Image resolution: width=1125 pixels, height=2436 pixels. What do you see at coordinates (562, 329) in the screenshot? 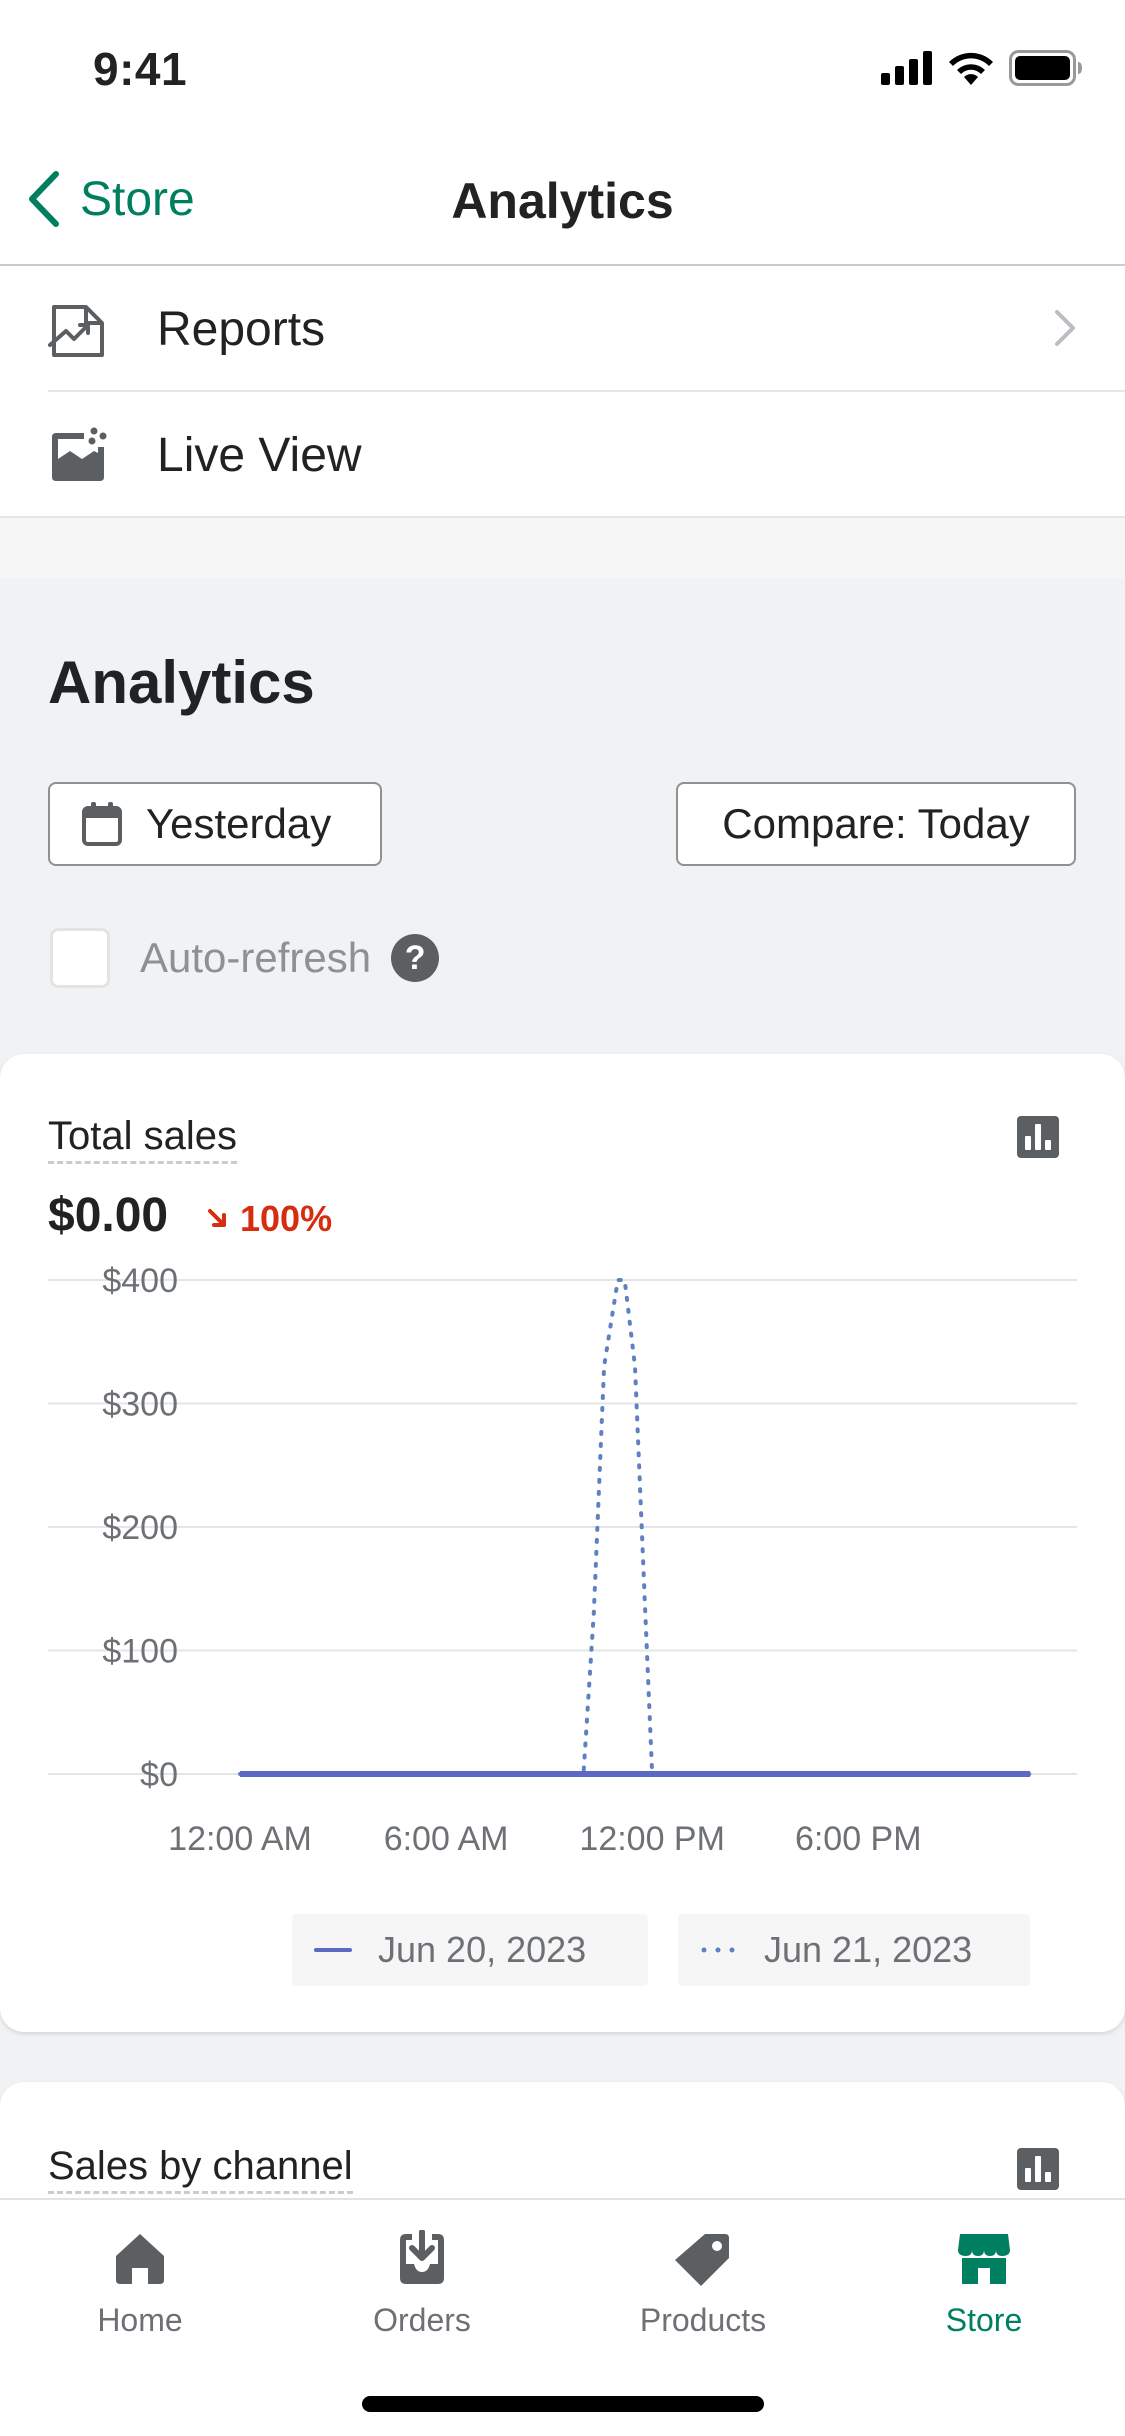
I see `menu-item-reports: Reports` at bounding box center [562, 329].